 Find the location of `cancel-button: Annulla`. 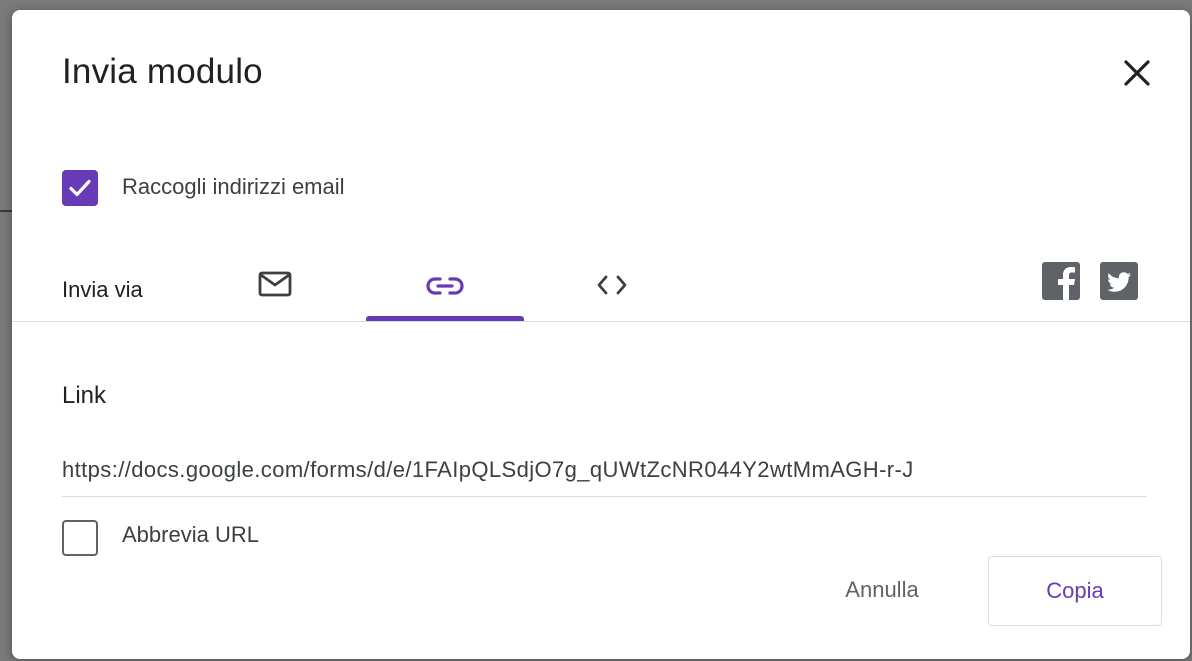

cancel-button: Annulla is located at coordinates (882, 590).